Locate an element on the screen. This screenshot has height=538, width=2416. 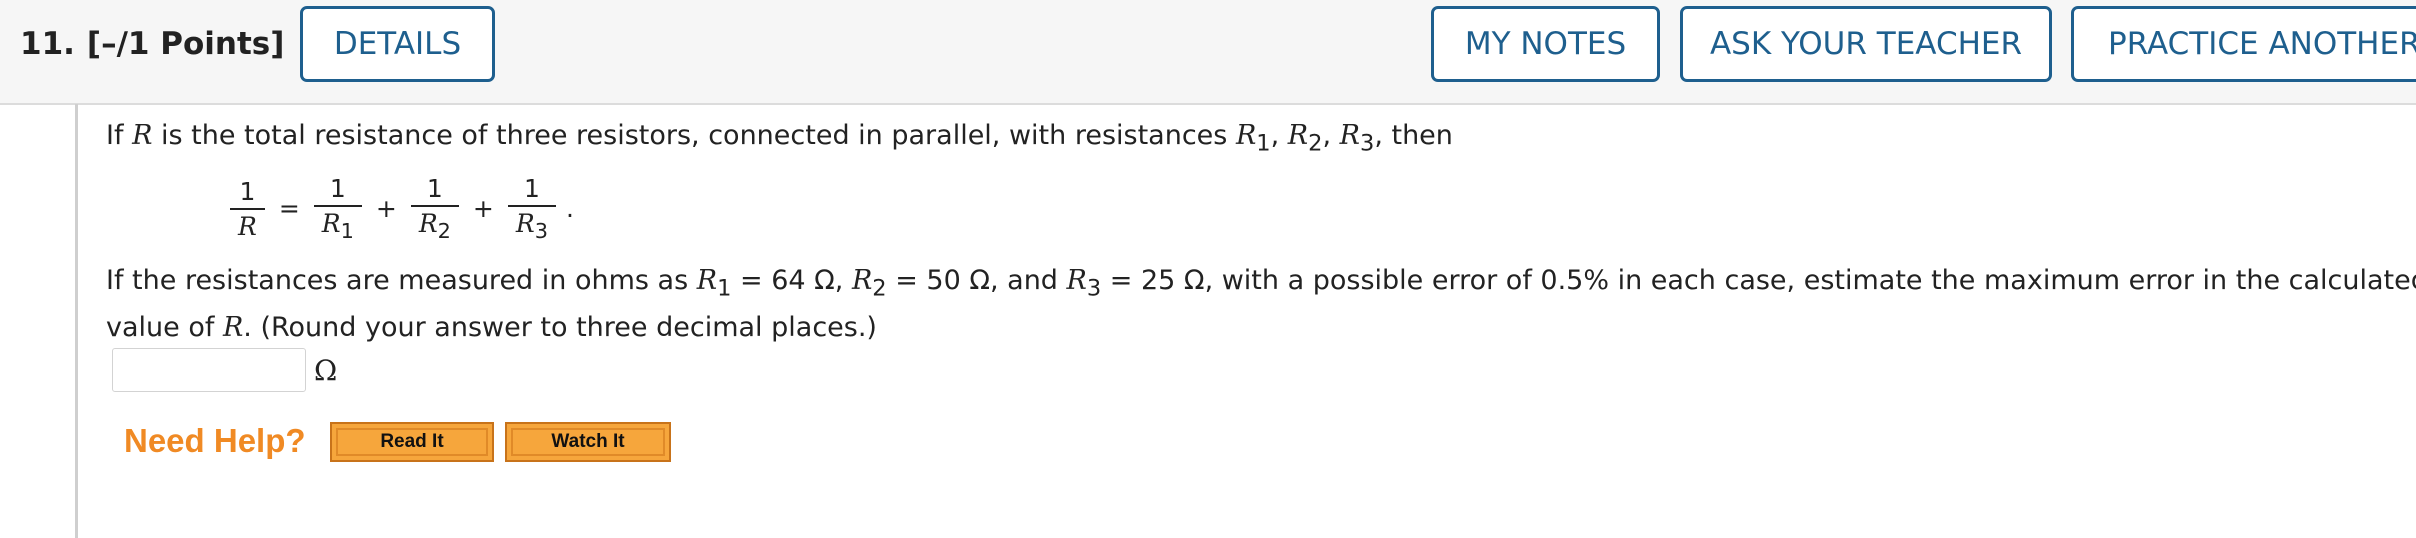
equals-sign: = is located at coordinates (289, 208).